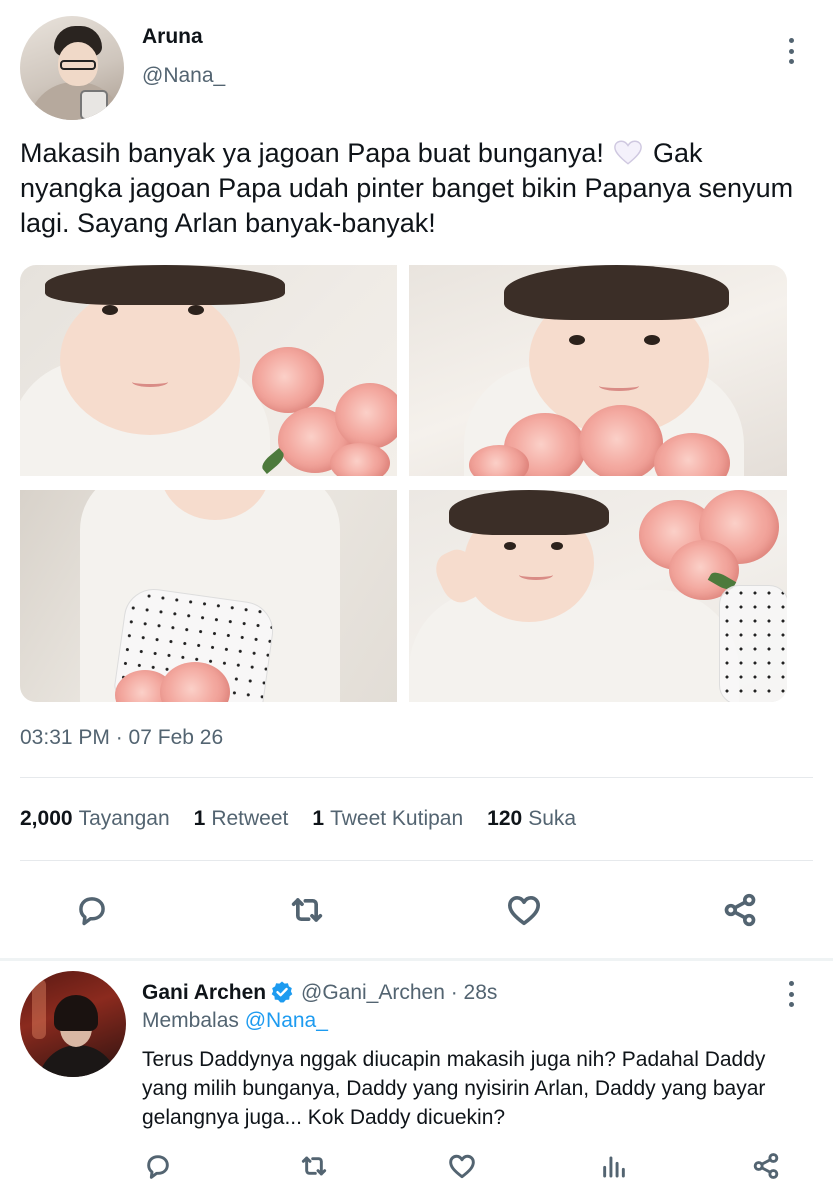  I want to click on photo-sweater, so click(574, 646).